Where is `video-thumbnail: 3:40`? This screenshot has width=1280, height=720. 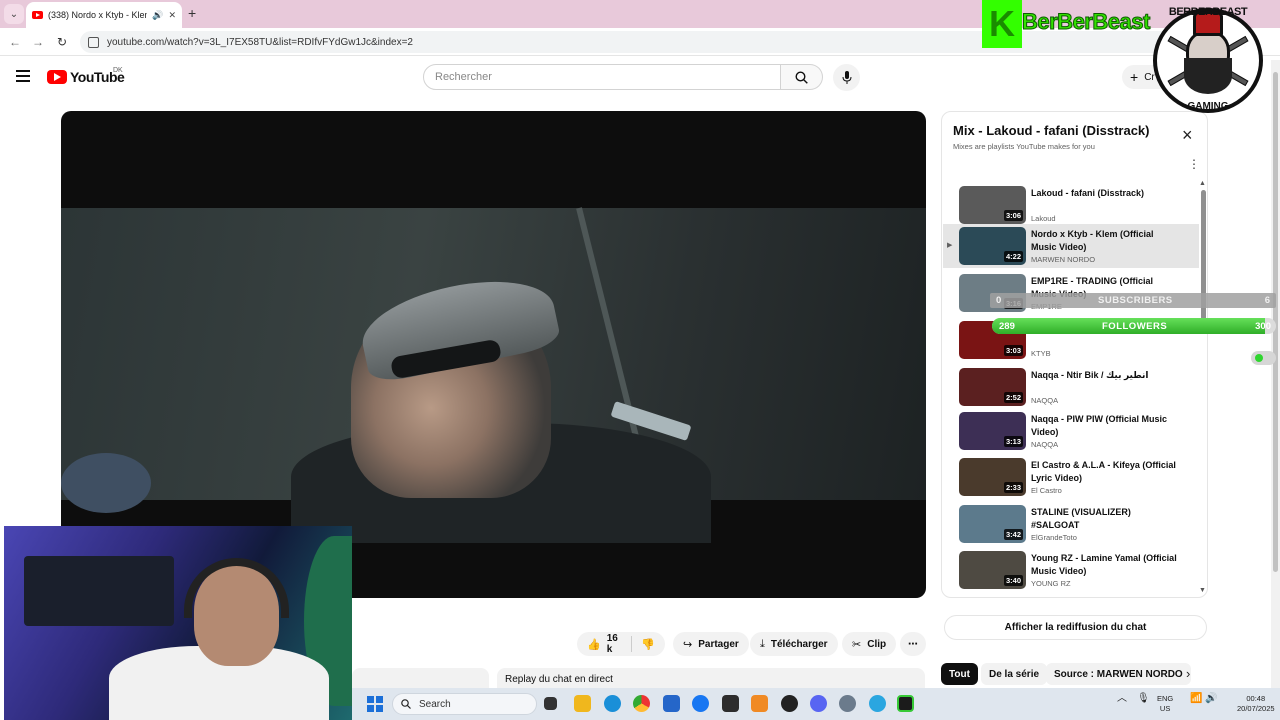 video-thumbnail: 3:40 is located at coordinates (992, 570).